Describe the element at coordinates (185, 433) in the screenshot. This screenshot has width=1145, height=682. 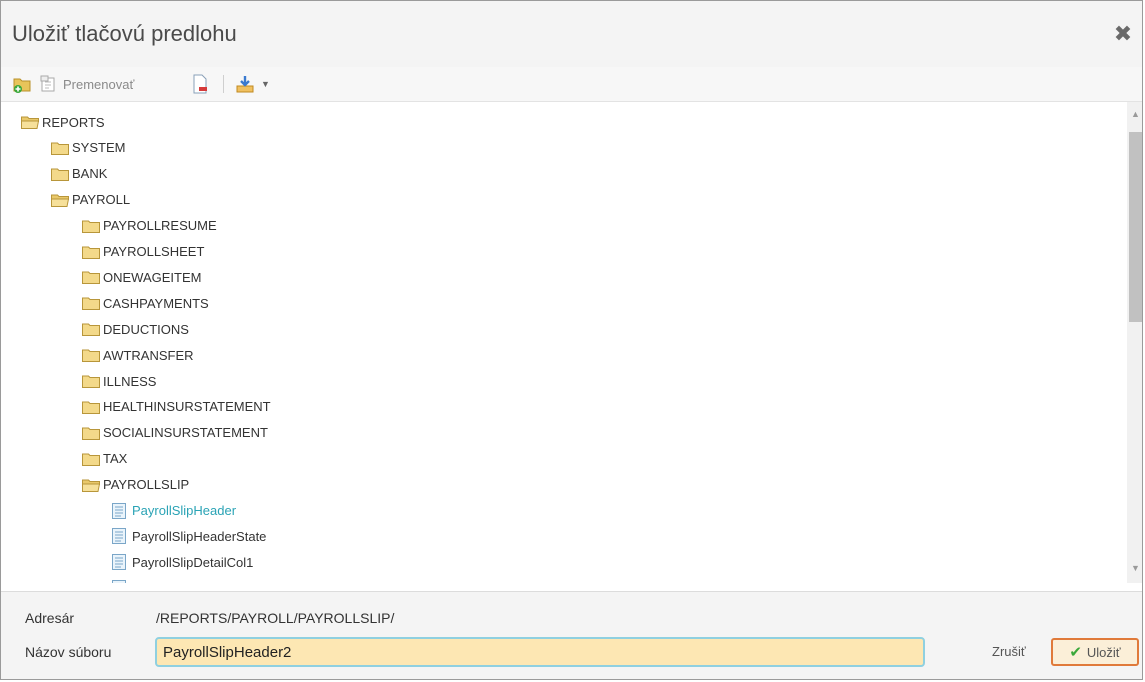
I see `tree-item-label: SOCIALINSURSTATEMENT` at that location.